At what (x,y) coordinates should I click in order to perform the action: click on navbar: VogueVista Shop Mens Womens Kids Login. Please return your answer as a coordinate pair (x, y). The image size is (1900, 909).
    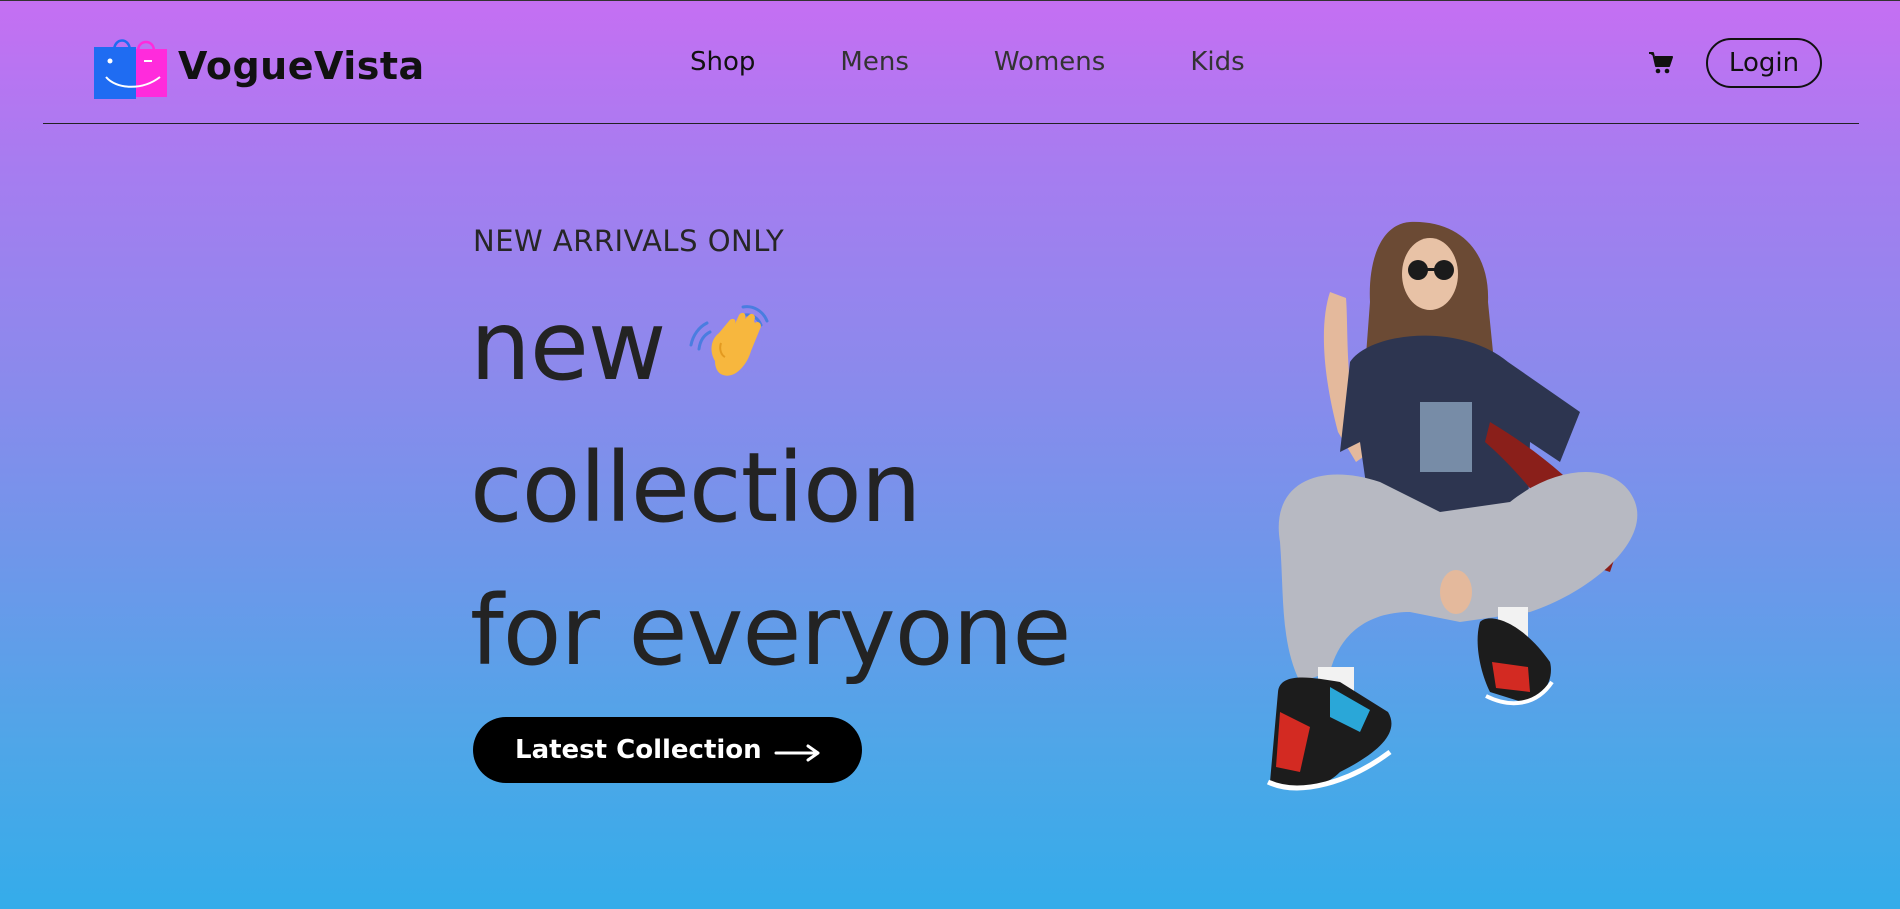
    Looking at the image, I should click on (950, 62).